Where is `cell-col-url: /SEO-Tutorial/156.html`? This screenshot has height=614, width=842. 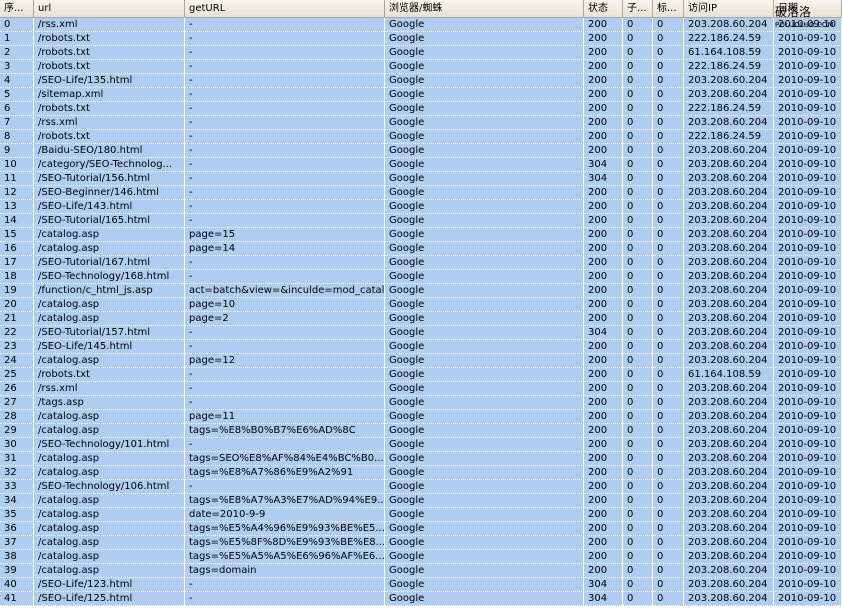 cell-col-url: /SEO-Tutorial/156.html is located at coordinates (109, 179).